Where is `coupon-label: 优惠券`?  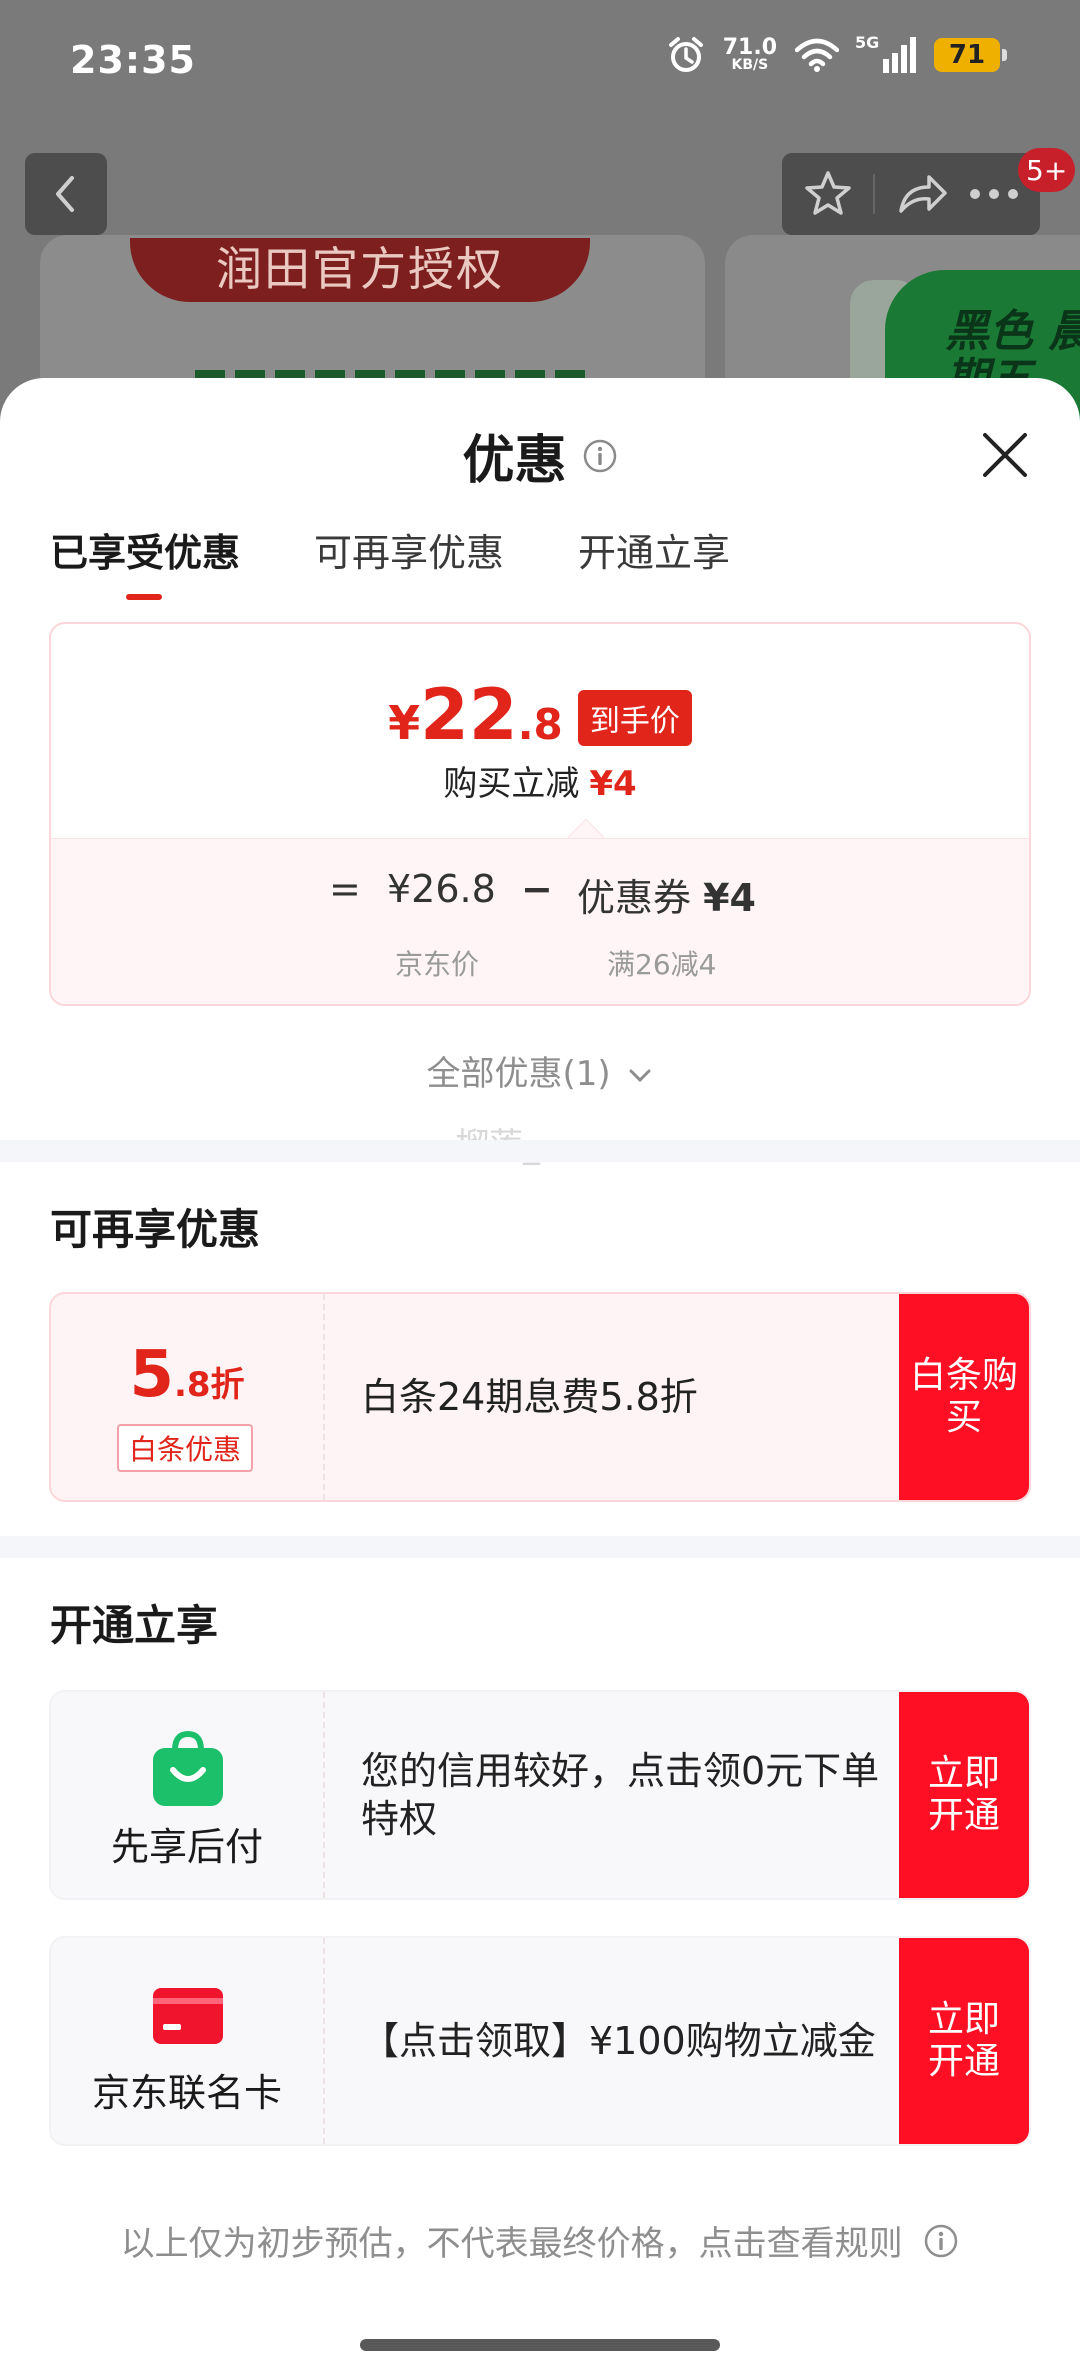 coupon-label: 优惠券 is located at coordinates (634, 898).